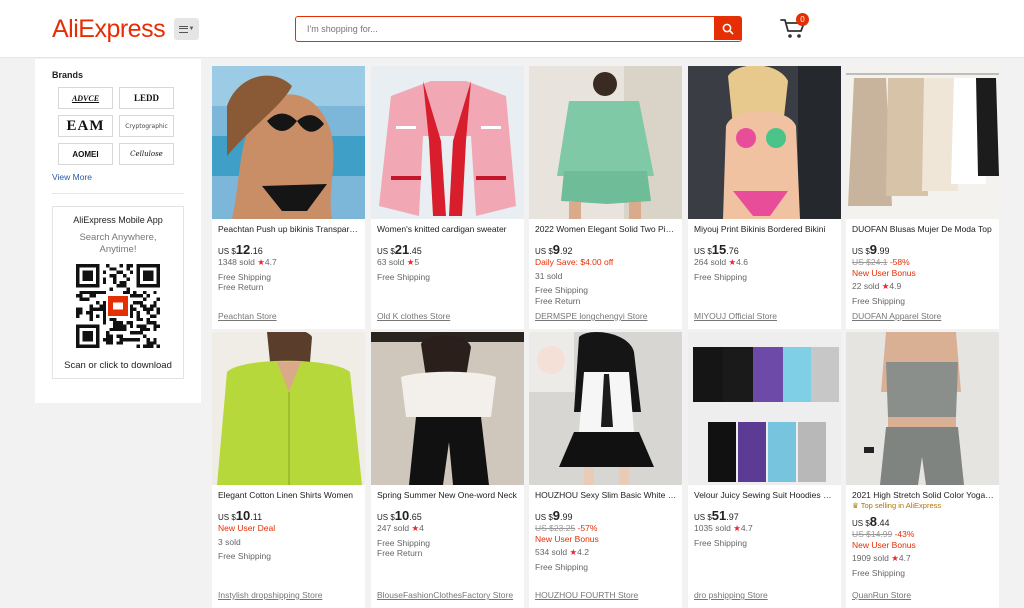  I want to click on product-title: 2021 High Stretch Solid Color Yoga Set, so click(923, 495).